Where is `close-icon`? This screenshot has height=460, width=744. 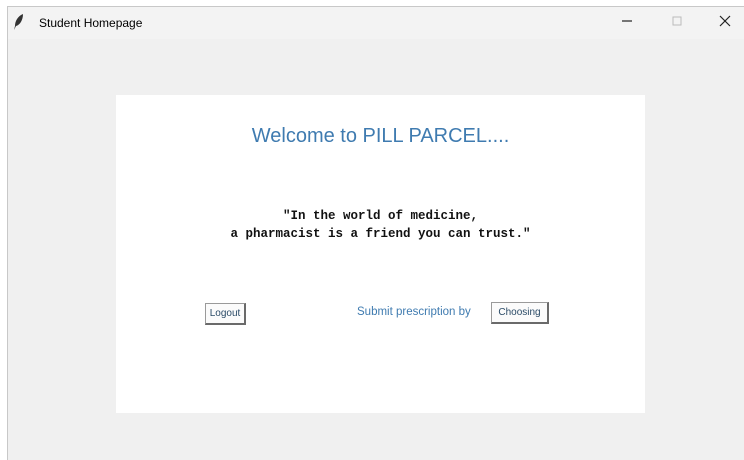 close-icon is located at coordinates (725, 23).